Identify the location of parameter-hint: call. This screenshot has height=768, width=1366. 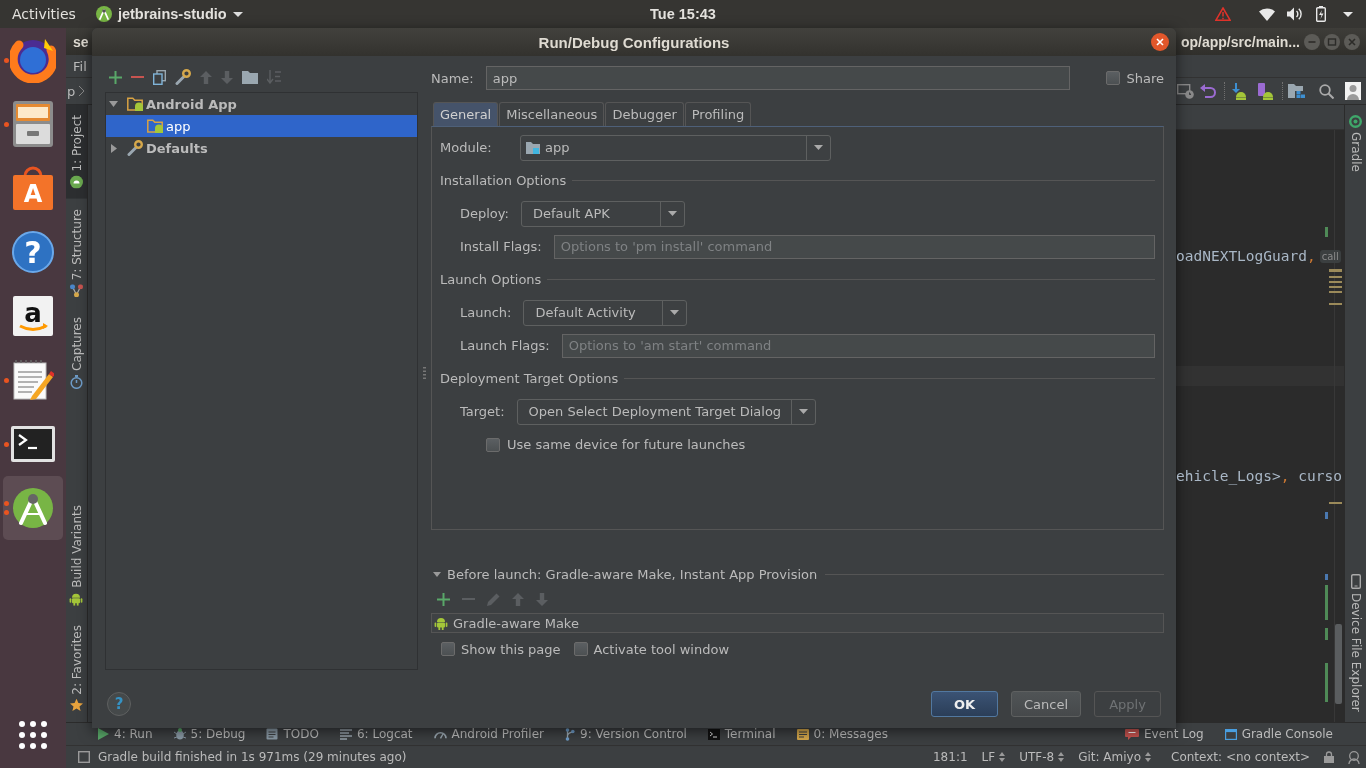
(1330, 256).